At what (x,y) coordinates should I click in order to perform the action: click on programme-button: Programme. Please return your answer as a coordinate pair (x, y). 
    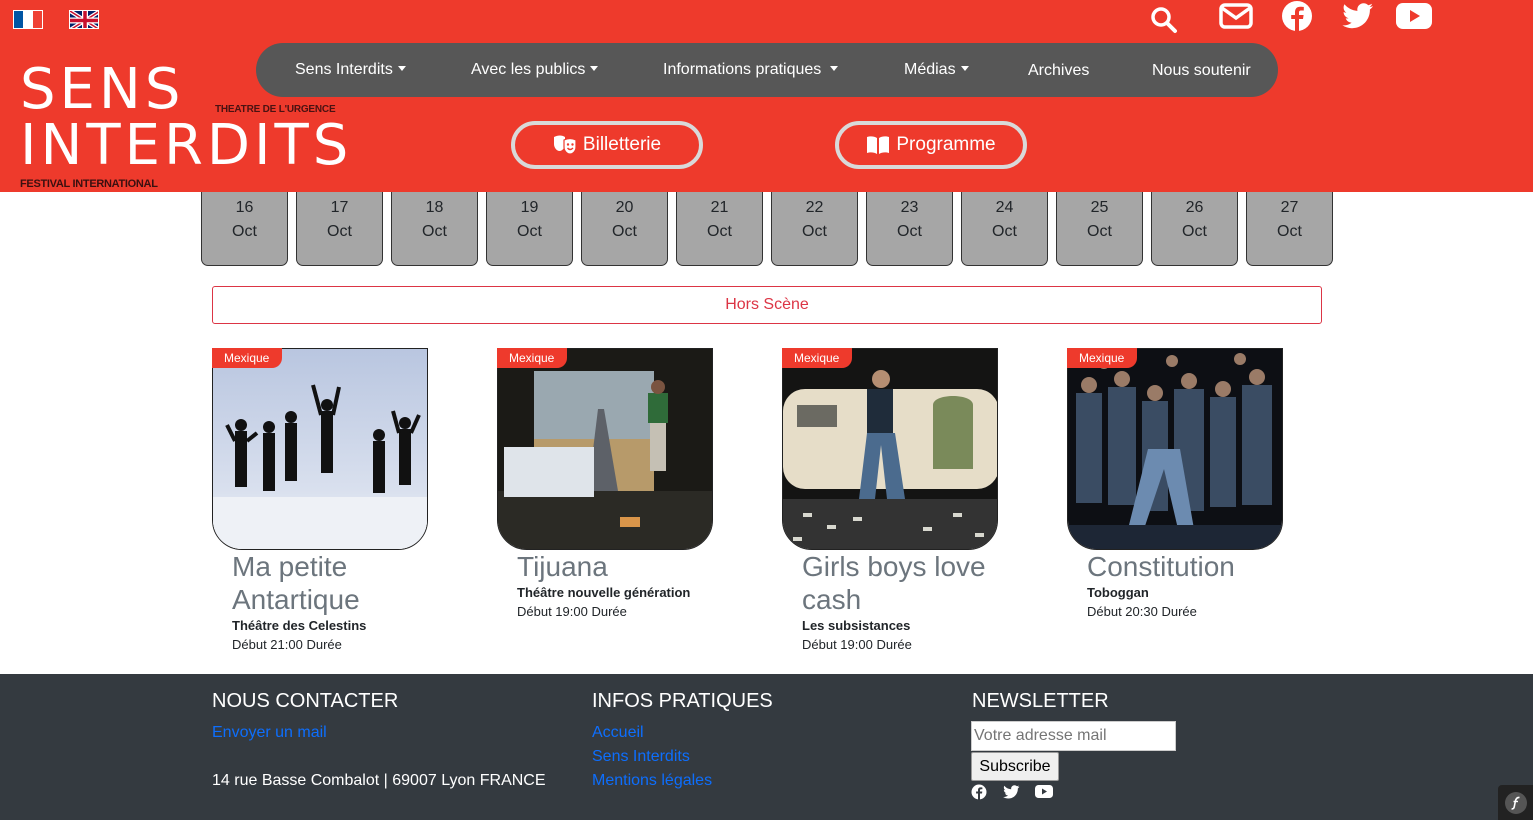
    Looking at the image, I should click on (931, 145).